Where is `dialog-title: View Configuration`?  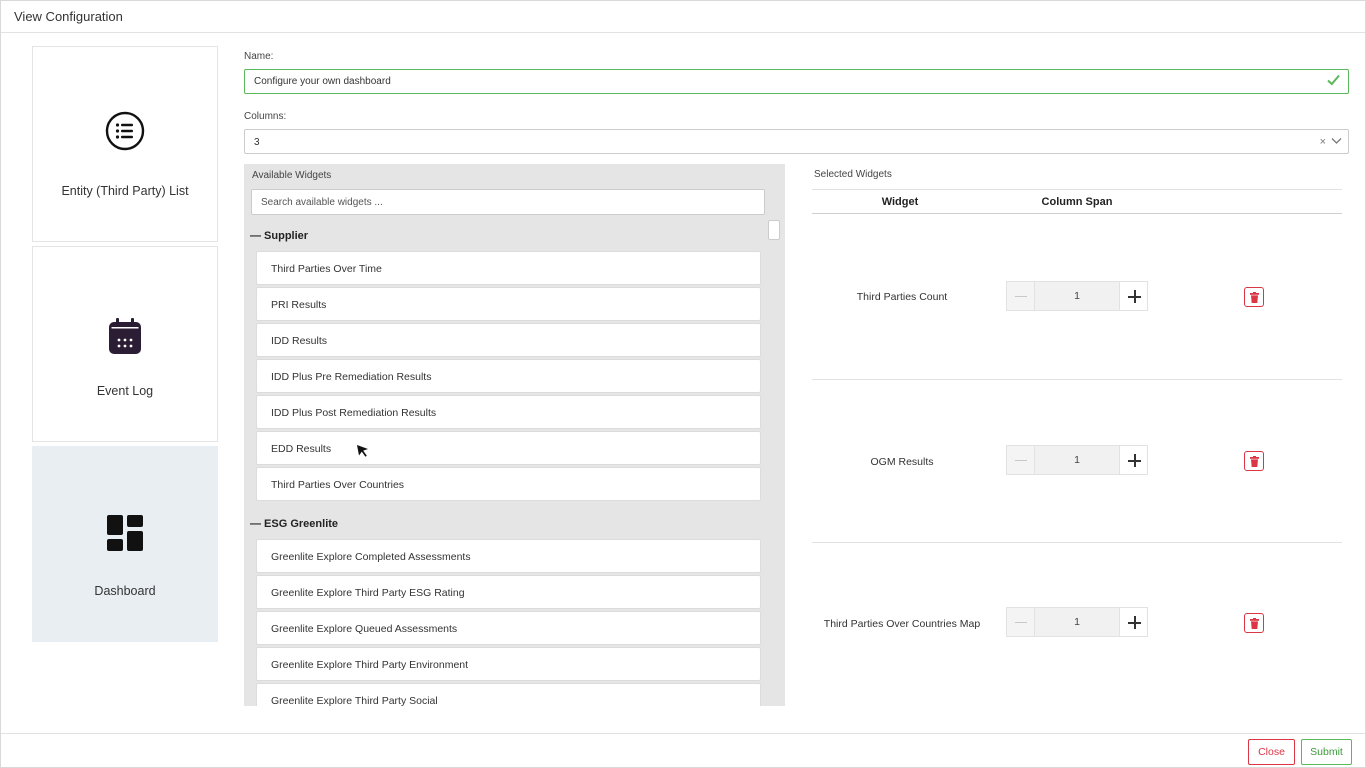 dialog-title: View Configuration is located at coordinates (68, 16).